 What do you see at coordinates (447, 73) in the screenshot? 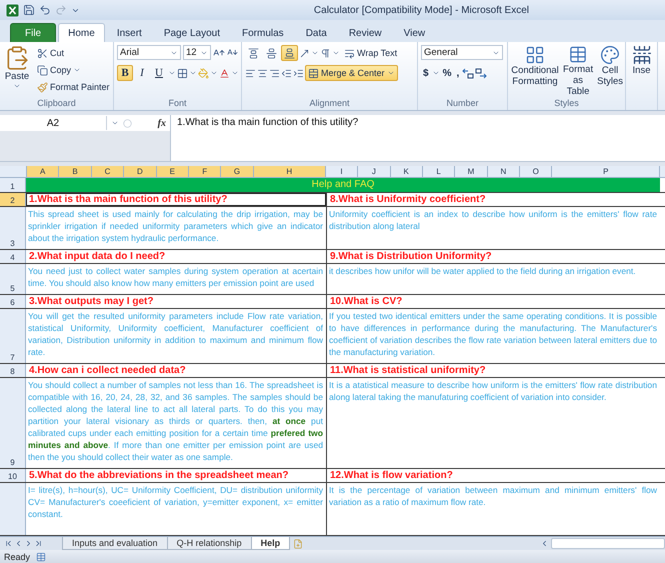
I see `number-format-button: %` at bounding box center [447, 73].